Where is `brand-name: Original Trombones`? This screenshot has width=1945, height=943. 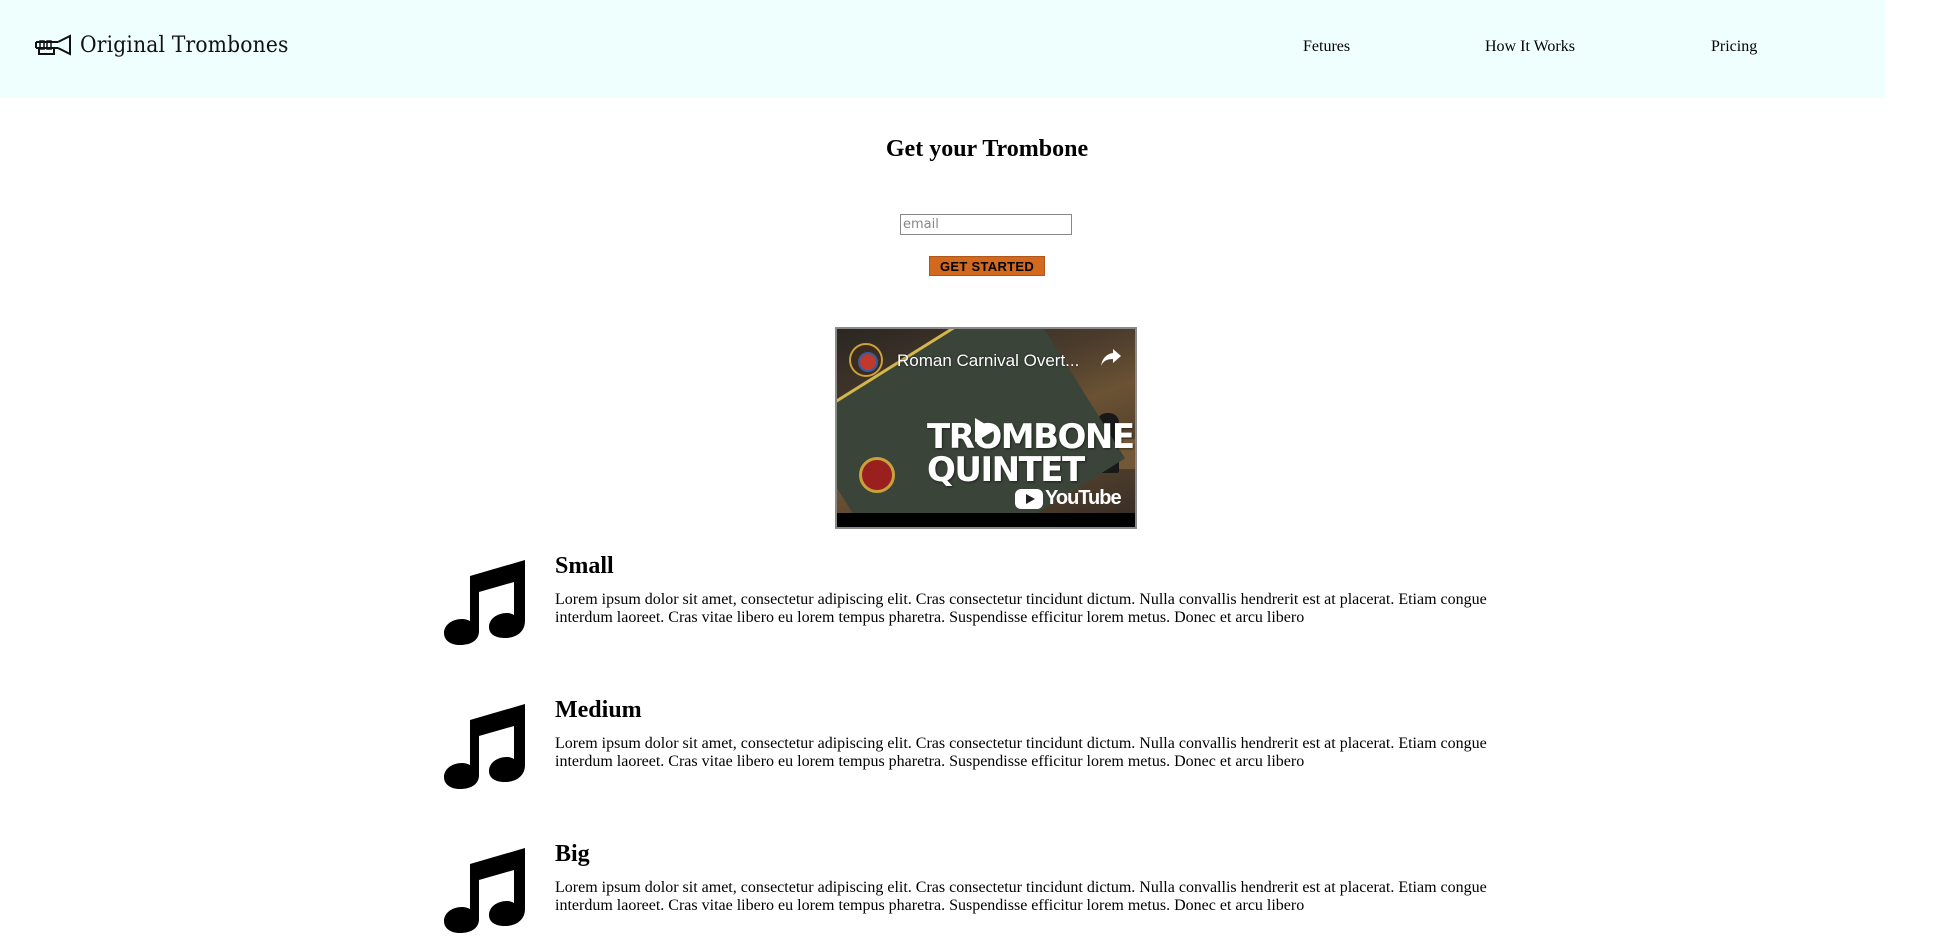 brand-name: Original Trombones is located at coordinates (184, 45).